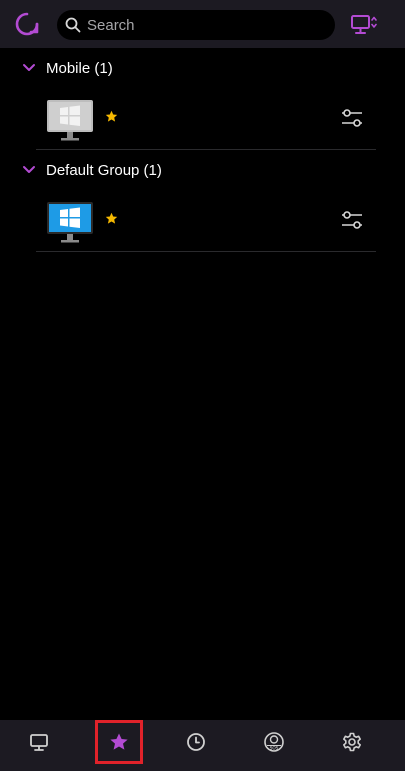 The width and height of the screenshot is (405, 771). I want to click on tab-settings, so click(352, 742).